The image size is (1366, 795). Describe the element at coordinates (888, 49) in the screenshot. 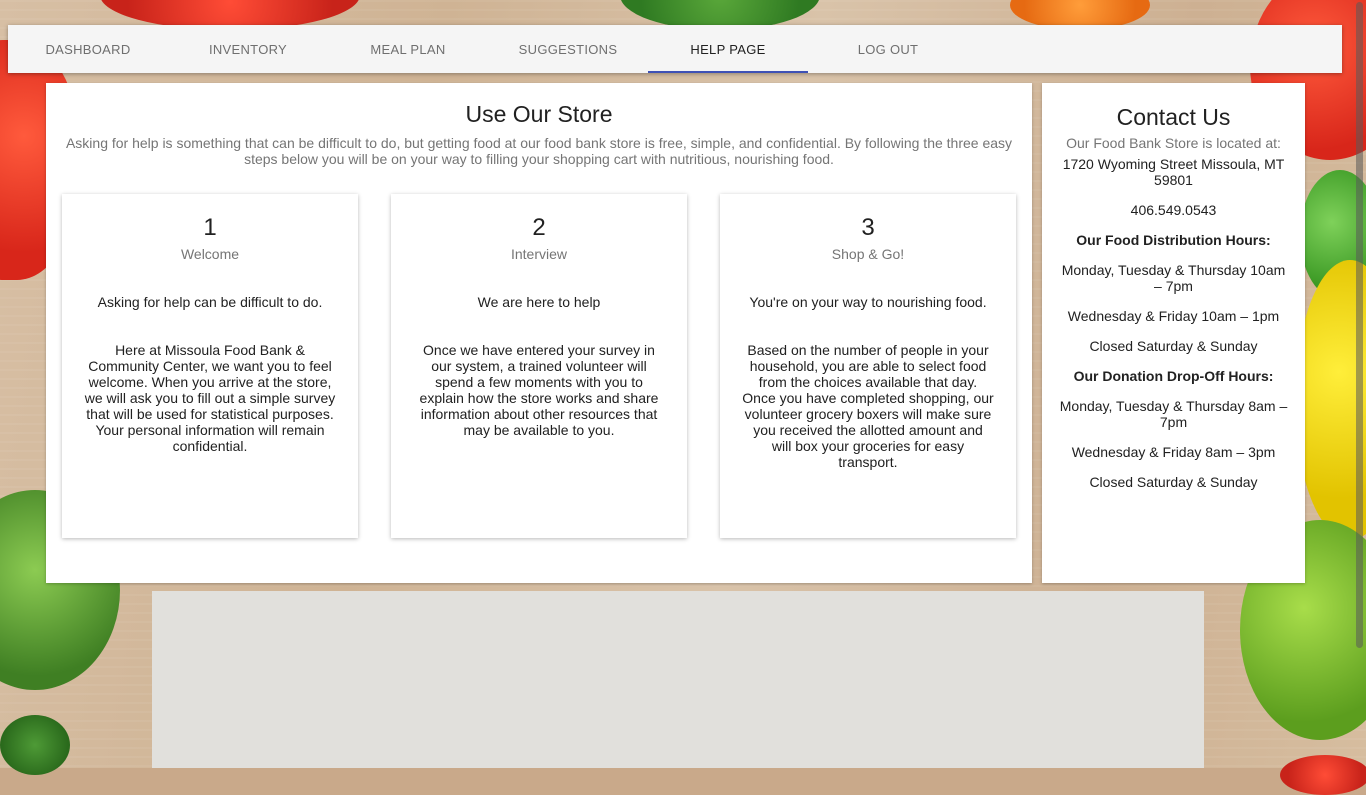

I see `nav-tab-log-out: LOG OUT` at that location.